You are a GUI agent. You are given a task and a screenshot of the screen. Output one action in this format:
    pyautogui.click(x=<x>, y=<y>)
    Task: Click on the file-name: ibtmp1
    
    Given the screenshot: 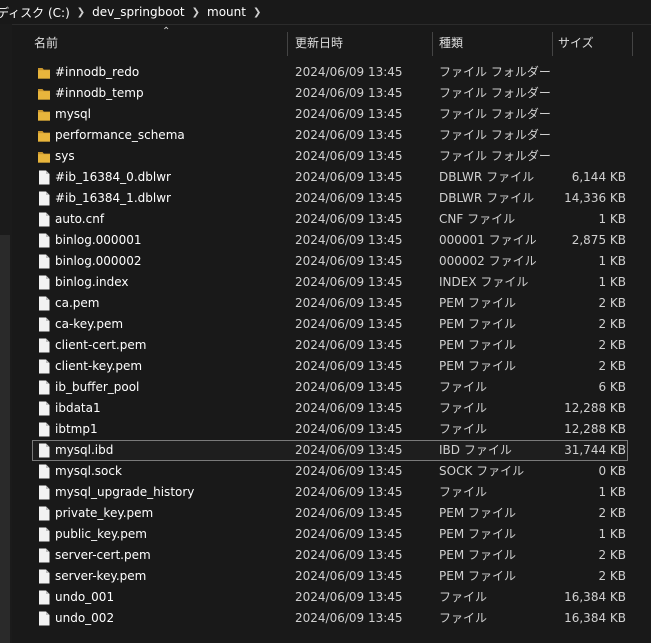 What is the action you would take?
    pyautogui.click(x=76, y=429)
    